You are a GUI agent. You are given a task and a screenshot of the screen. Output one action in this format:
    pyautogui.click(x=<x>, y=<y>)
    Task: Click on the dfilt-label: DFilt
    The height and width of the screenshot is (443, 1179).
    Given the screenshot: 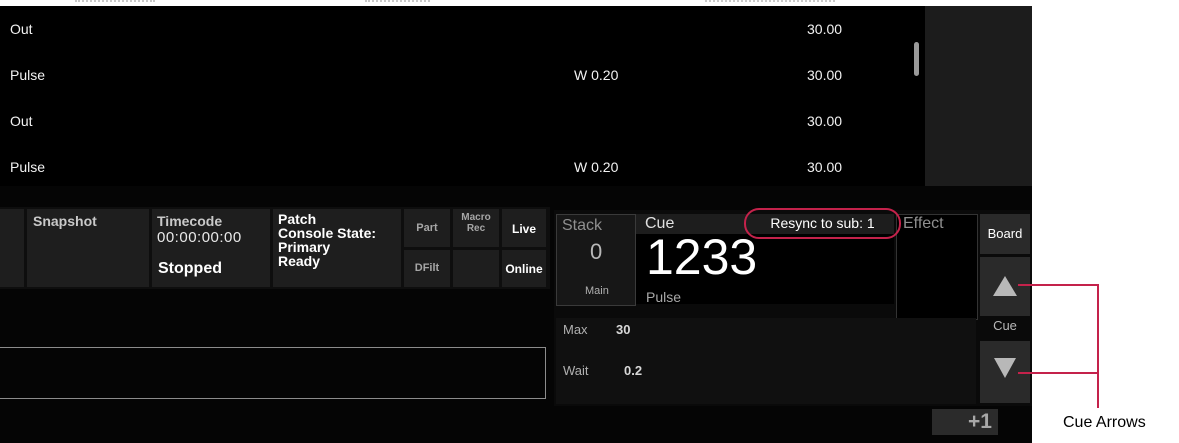 What is the action you would take?
    pyautogui.click(x=427, y=268)
    